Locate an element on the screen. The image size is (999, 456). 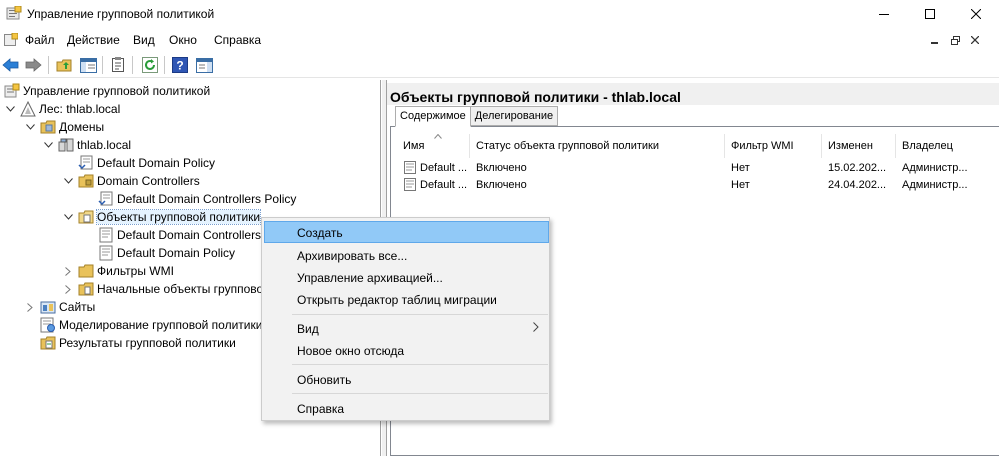
menu-item-new-window: Новое окно отсюда is located at coordinates (406, 350).